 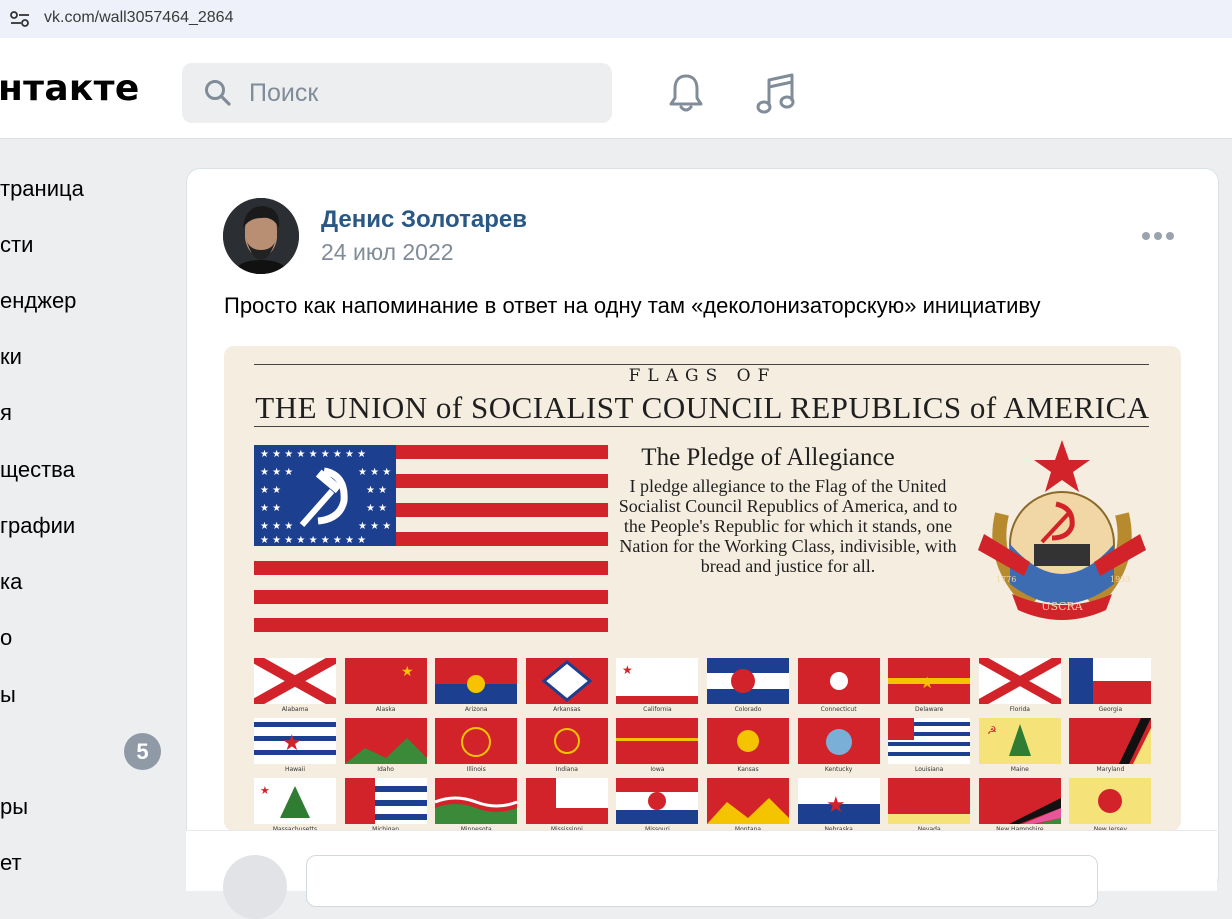 I want to click on state-flag-label: Maryland, so click(x=1110, y=769).